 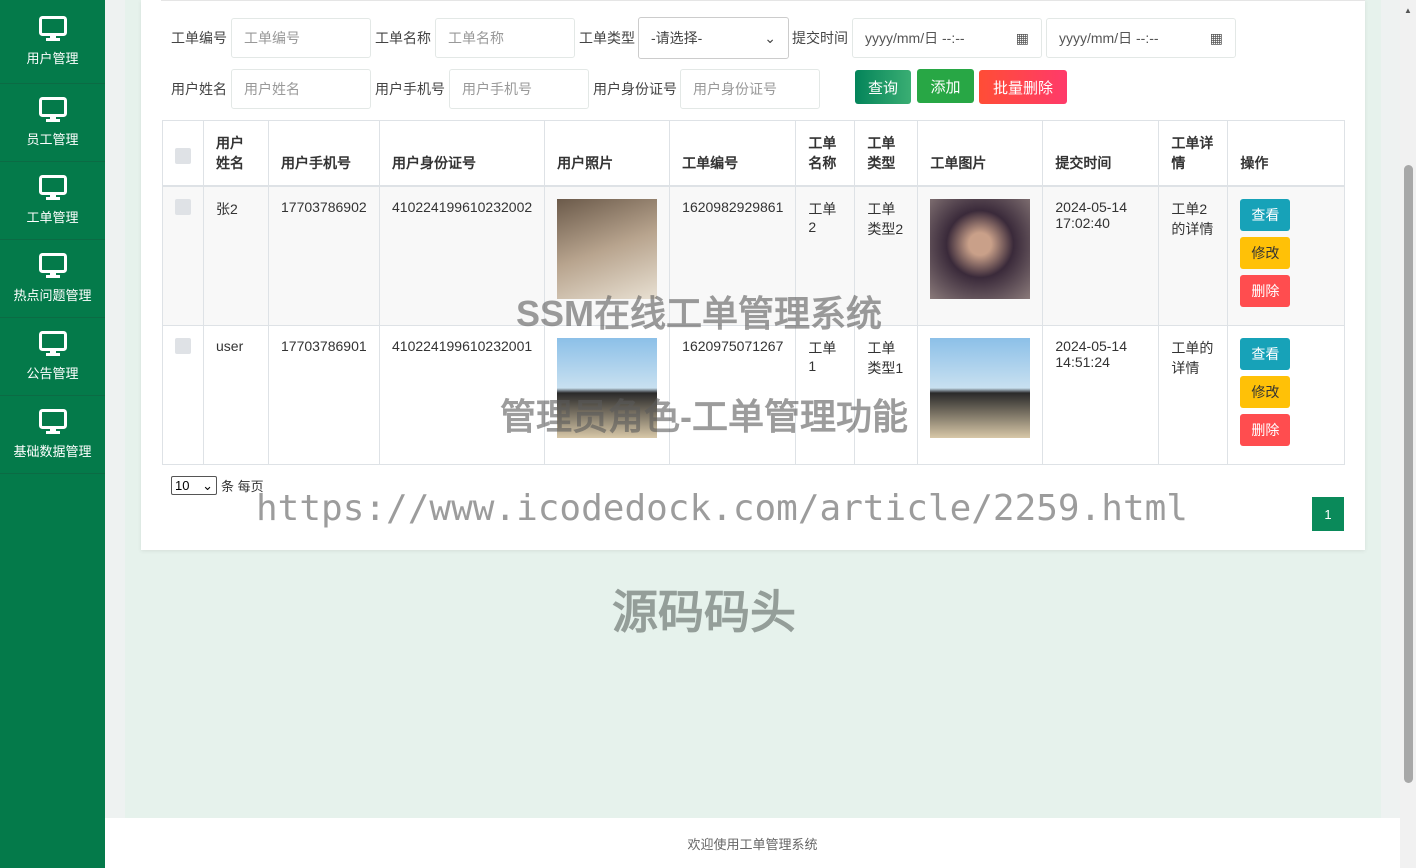 What do you see at coordinates (199, 89) in the screenshot?
I see `user-name-label: 用户姓名` at bounding box center [199, 89].